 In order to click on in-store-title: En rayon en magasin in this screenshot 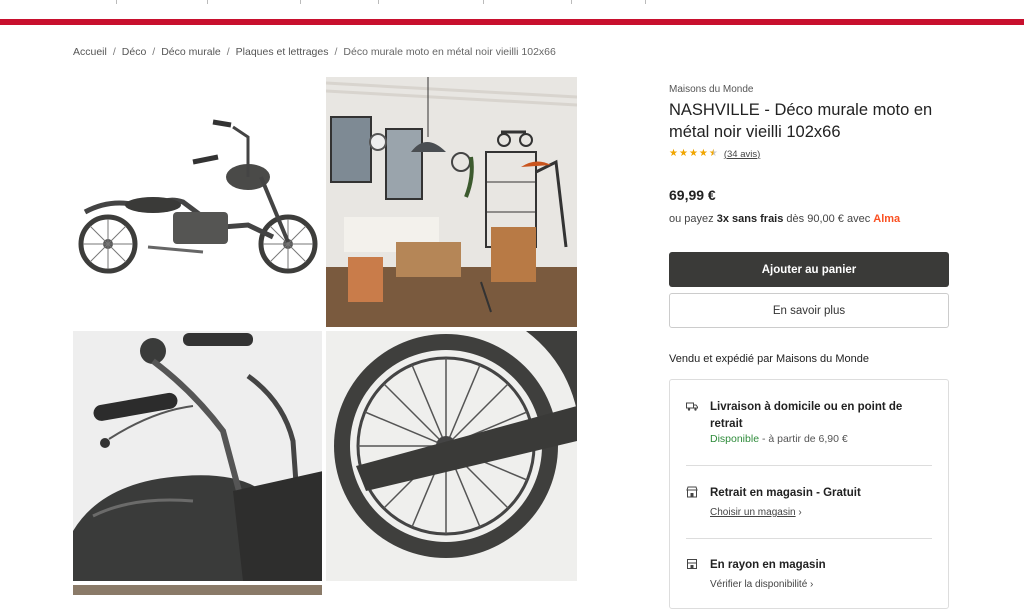, I will do `click(768, 565)`.